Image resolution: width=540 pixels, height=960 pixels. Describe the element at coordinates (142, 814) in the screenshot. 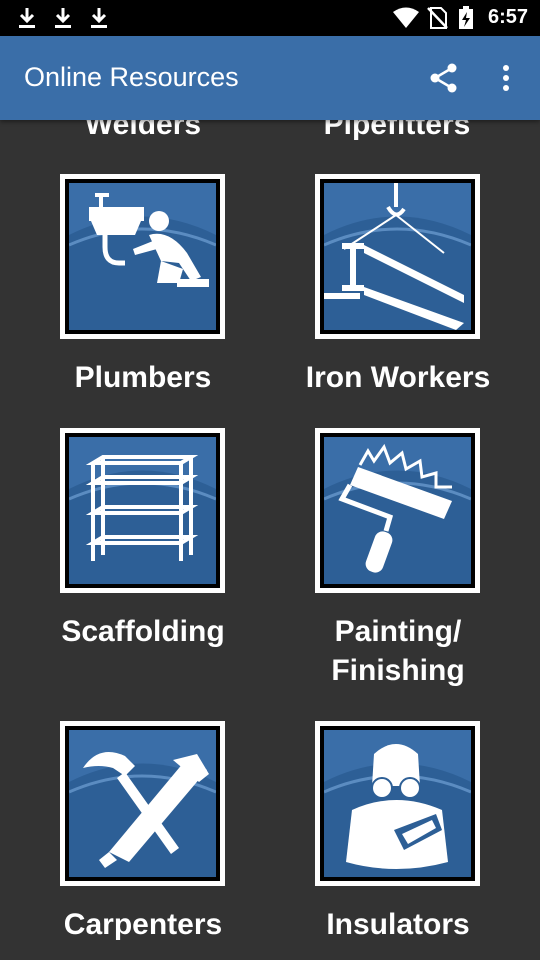

I see `carpenter-icon` at that location.